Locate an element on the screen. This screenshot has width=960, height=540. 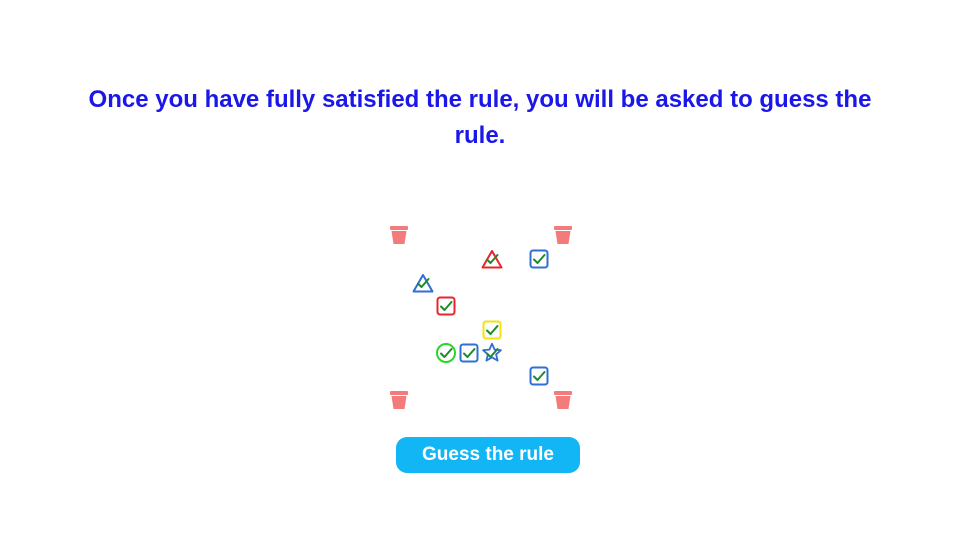
piece-green-circle is located at coordinates (446, 353).